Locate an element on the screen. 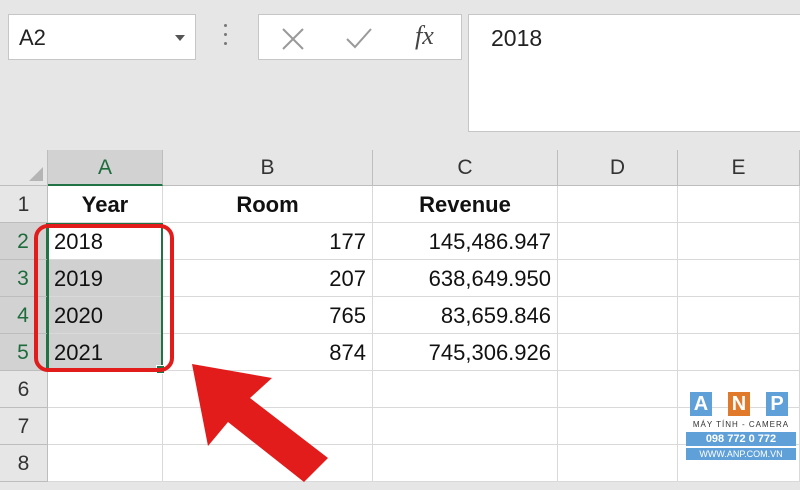 Image resolution: width=800 pixels, height=490 pixels. chevron-down-icon is located at coordinates (180, 38).